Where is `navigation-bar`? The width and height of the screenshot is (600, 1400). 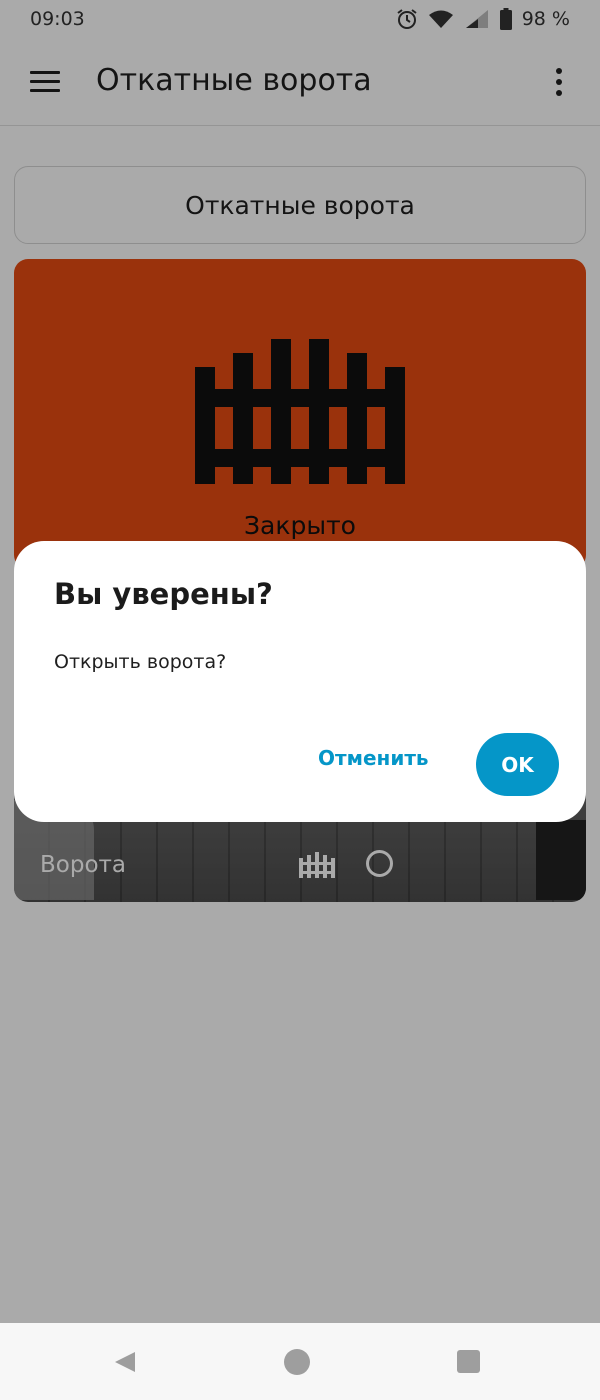
navigation-bar is located at coordinates (300, 1361).